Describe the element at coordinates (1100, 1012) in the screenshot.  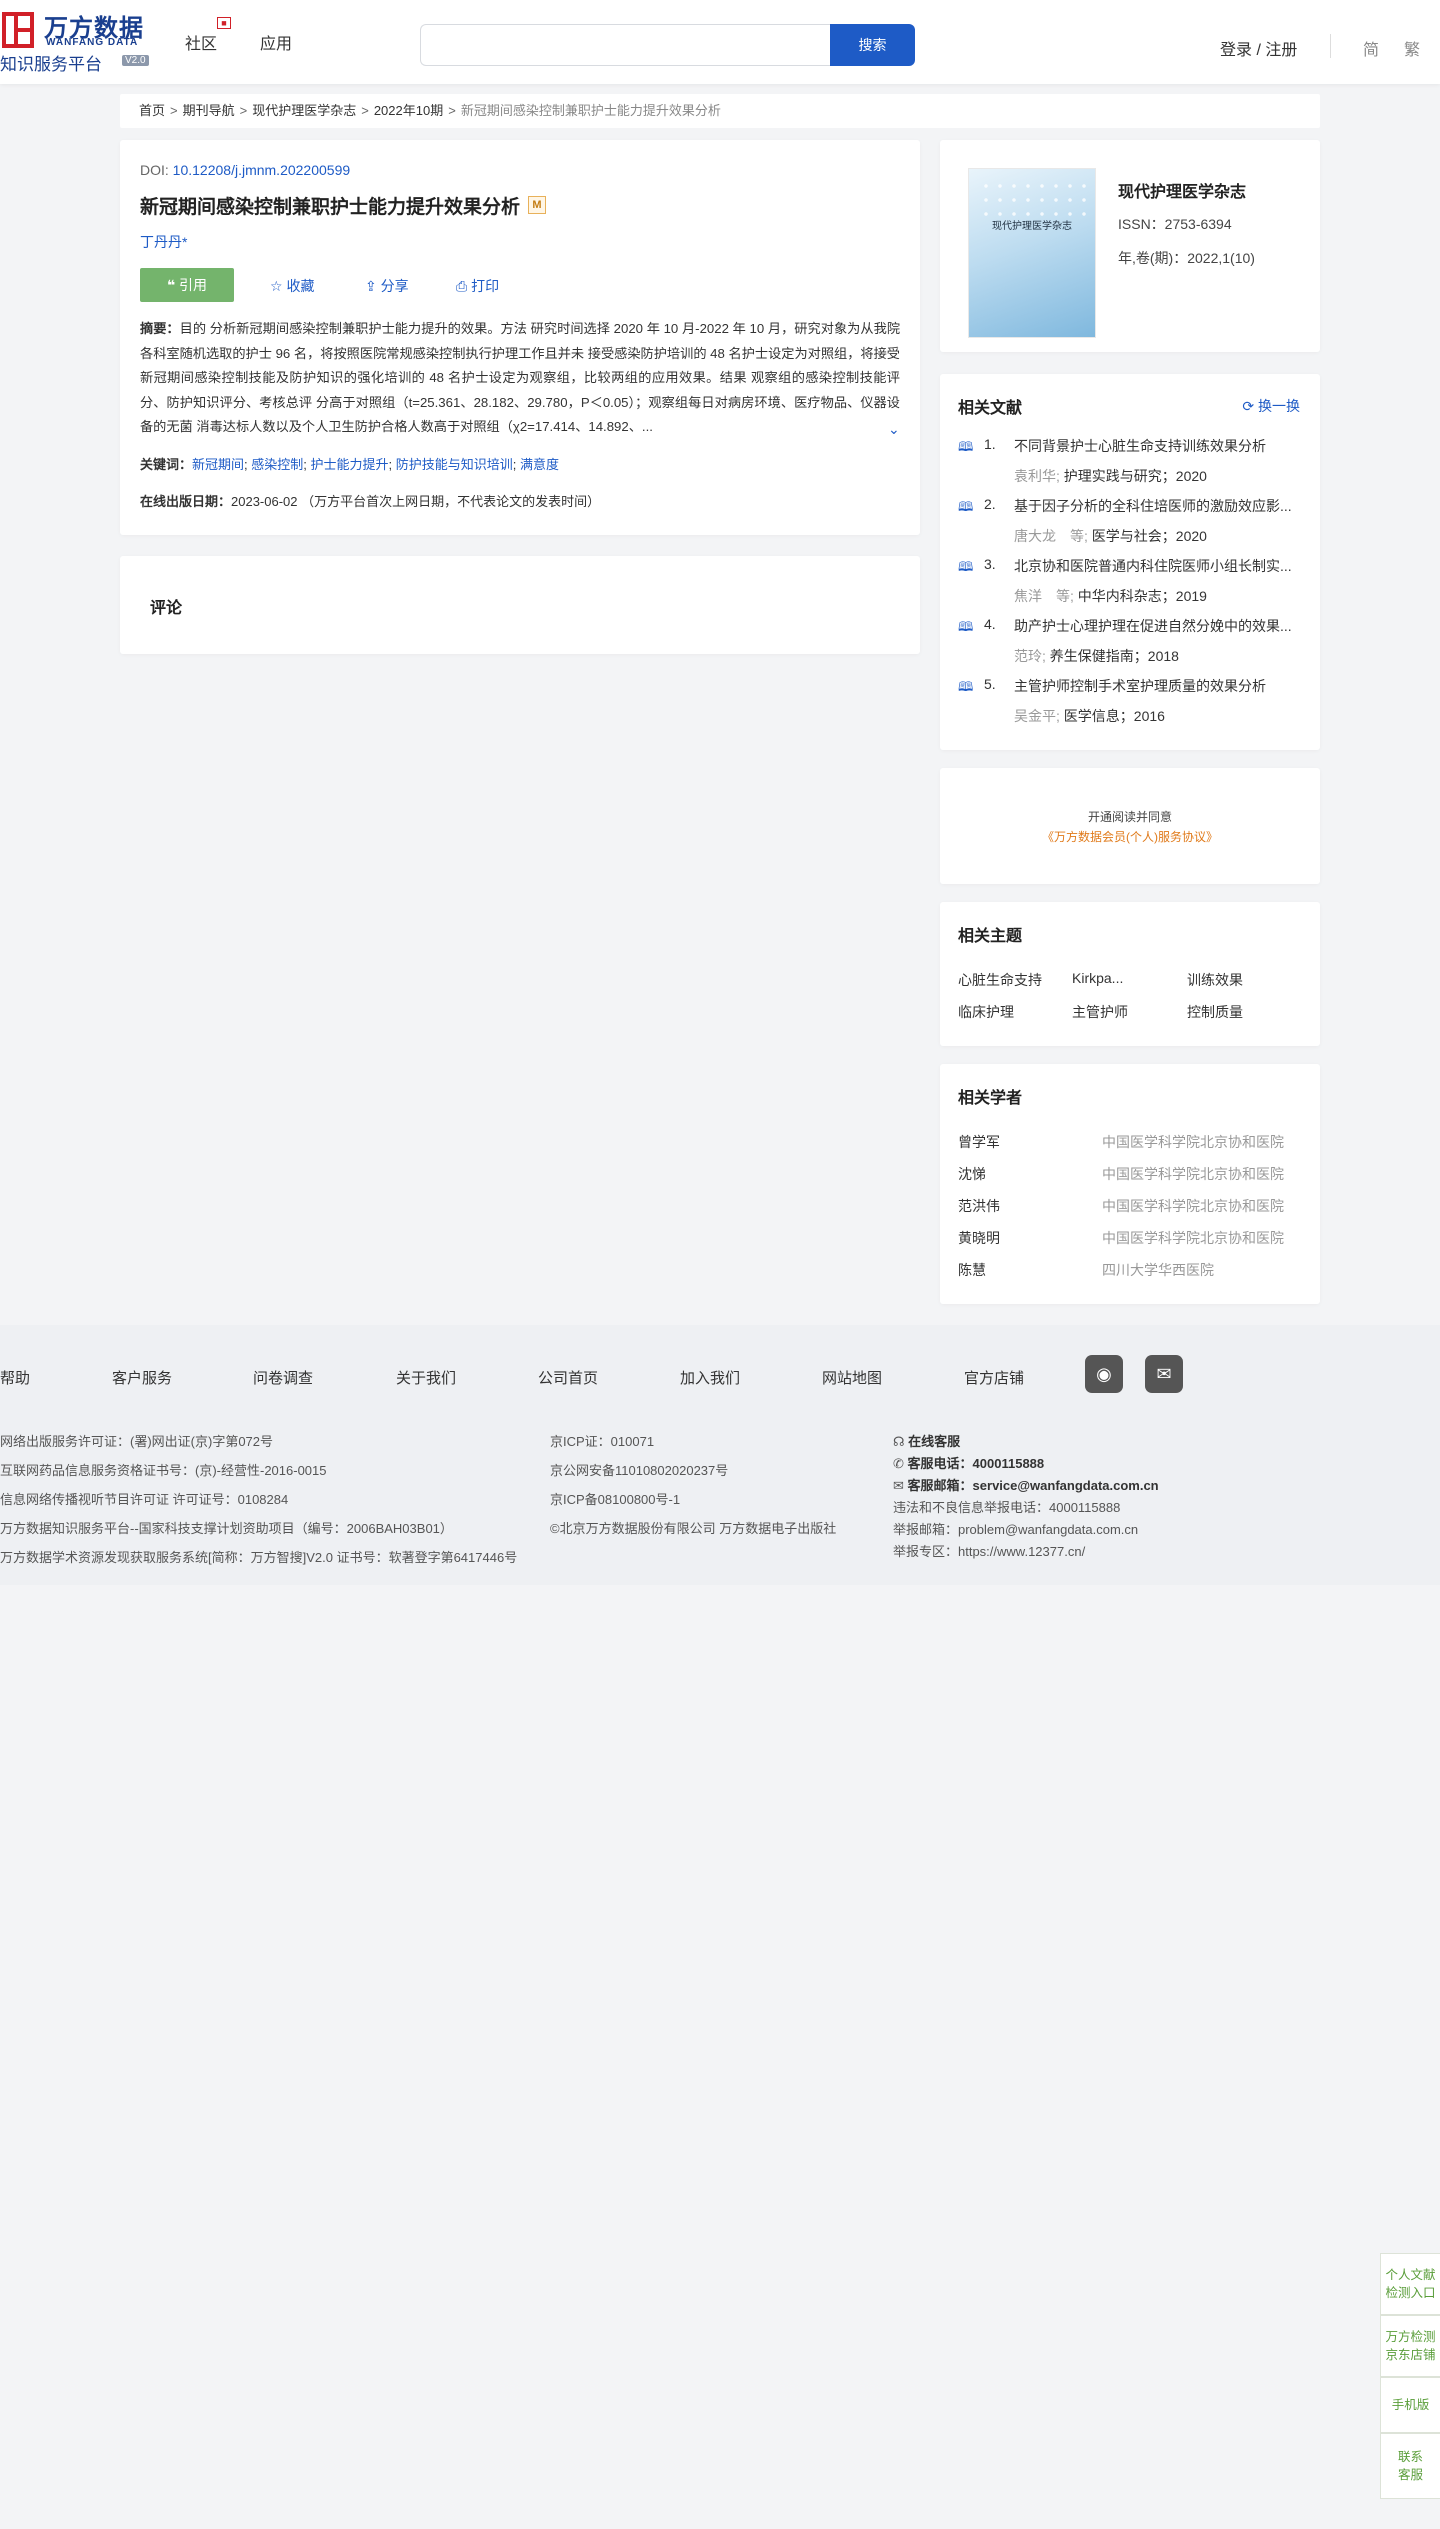
I see `topic-tag: 主管护师` at that location.